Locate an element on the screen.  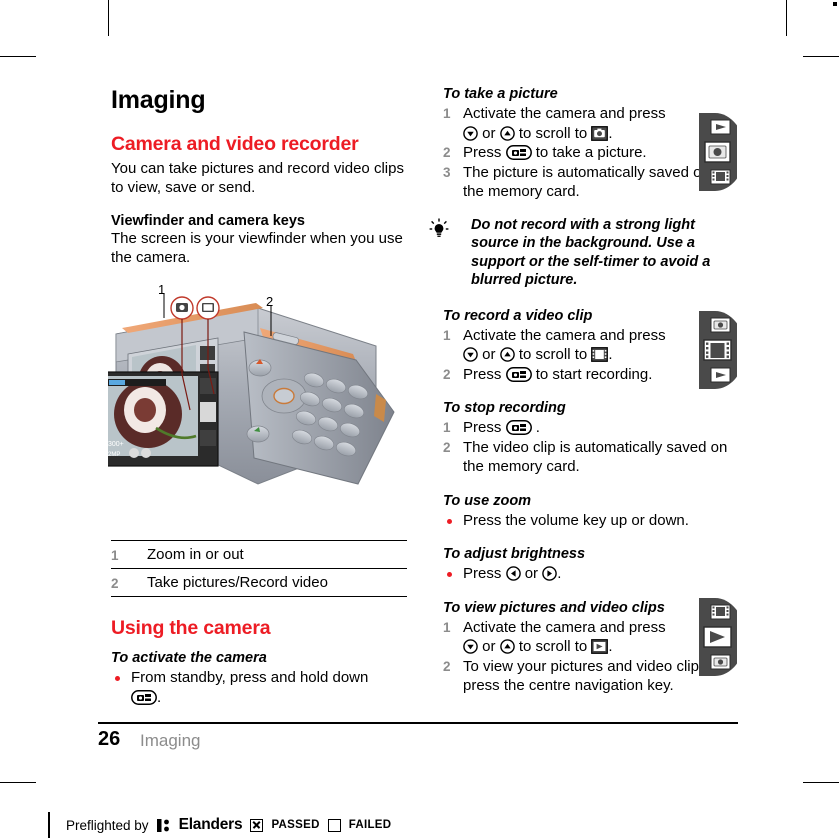
activate-camera-steps: From standby, press and hold down . is located at coordinates (259, 687).